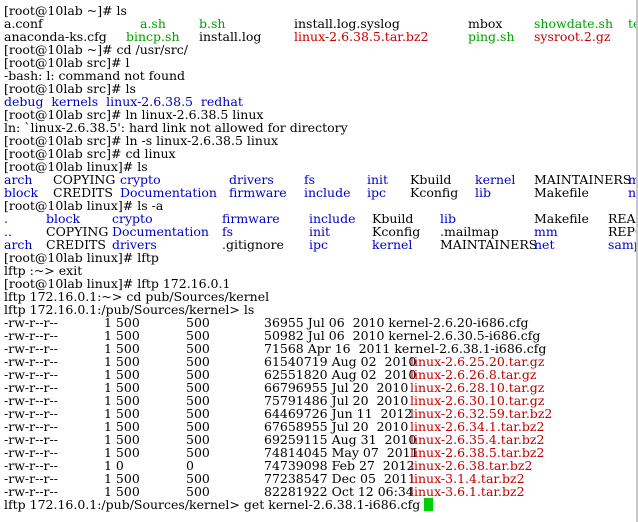 The image size is (638, 522). I want to click on terminal-text: install.log, so click(230, 36).